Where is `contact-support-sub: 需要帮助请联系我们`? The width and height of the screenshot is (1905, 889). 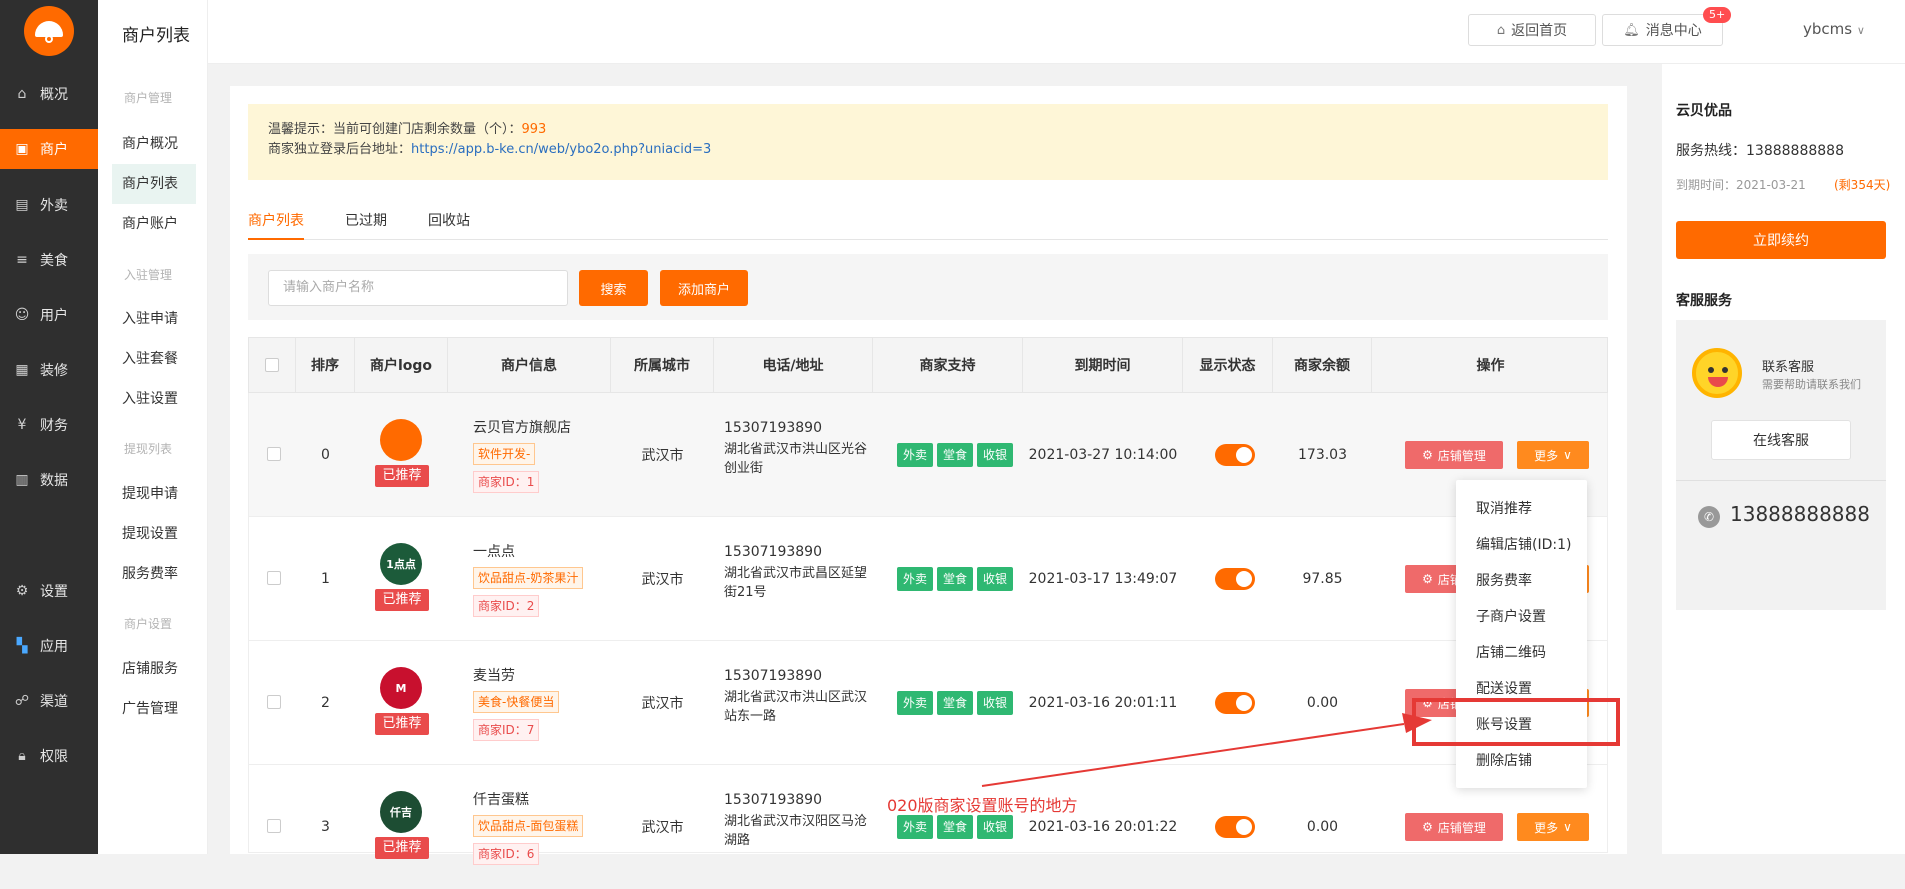 contact-support-sub: 需要帮助请联系我们 is located at coordinates (1811, 384).